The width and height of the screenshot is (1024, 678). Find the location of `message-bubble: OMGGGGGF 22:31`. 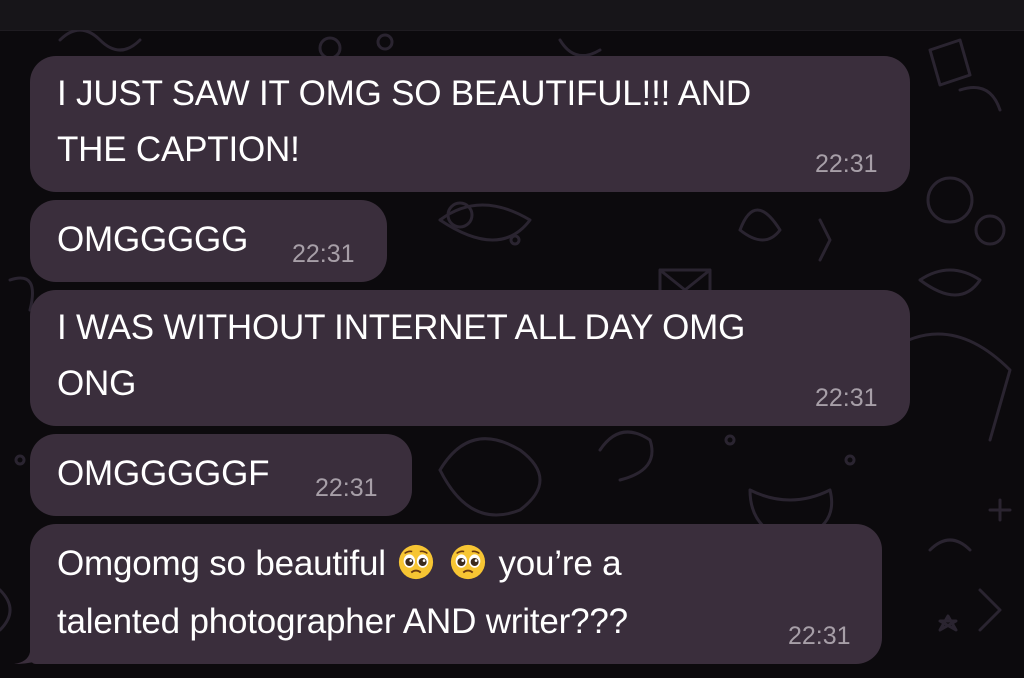

message-bubble: OMGGGGGF 22:31 is located at coordinates (221, 475).